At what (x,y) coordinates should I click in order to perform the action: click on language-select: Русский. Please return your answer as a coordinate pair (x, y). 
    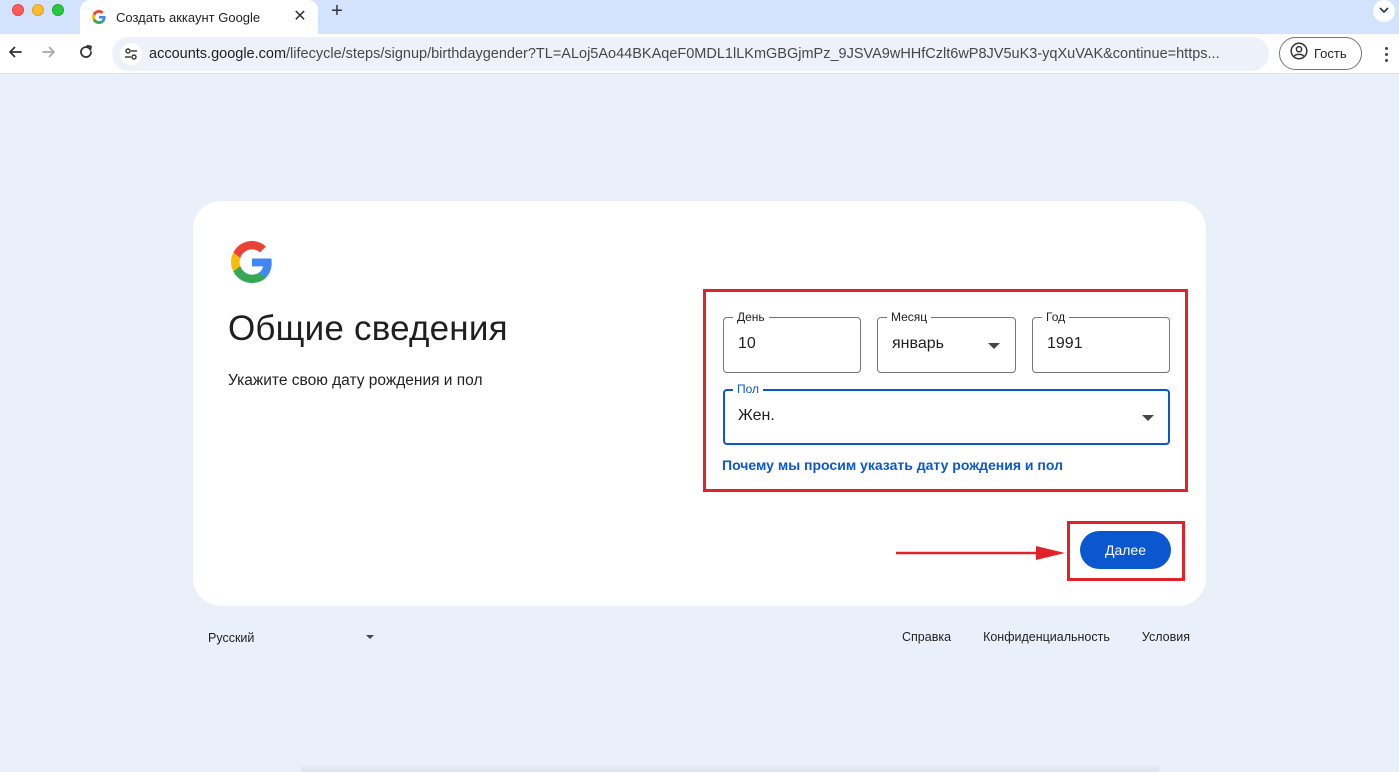
    Looking at the image, I should click on (292, 638).